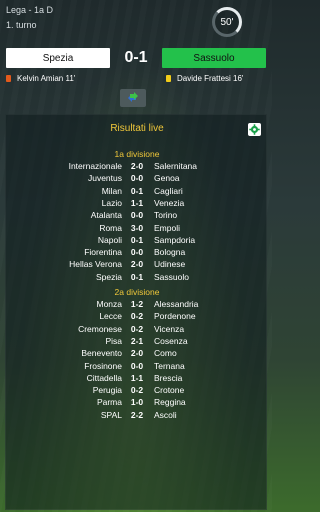 The height and width of the screenshot is (512, 320). I want to click on home-team: Frosinone, so click(103, 365).